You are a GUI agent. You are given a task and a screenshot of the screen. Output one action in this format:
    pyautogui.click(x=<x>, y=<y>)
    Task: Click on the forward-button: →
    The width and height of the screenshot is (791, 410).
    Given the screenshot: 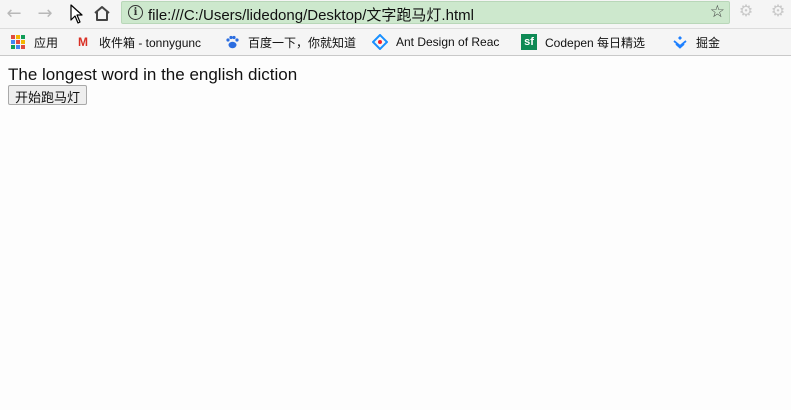 What is the action you would take?
    pyautogui.click(x=45, y=13)
    